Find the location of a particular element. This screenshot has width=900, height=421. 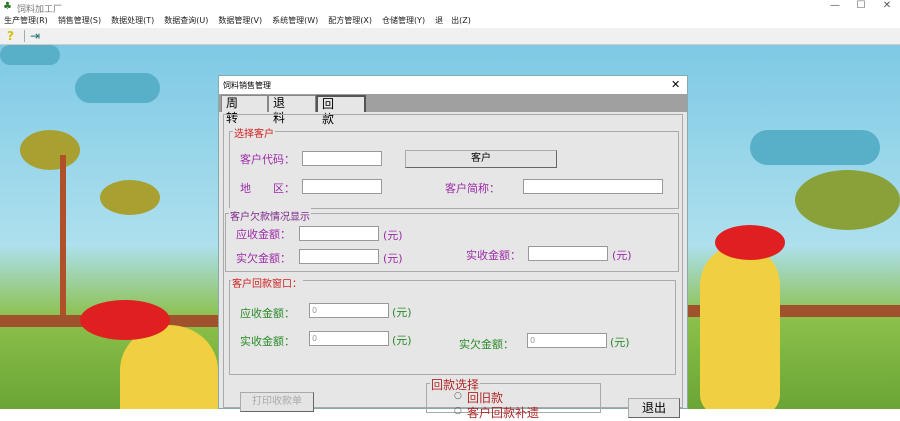

exit-button: 退出 is located at coordinates (654, 408).